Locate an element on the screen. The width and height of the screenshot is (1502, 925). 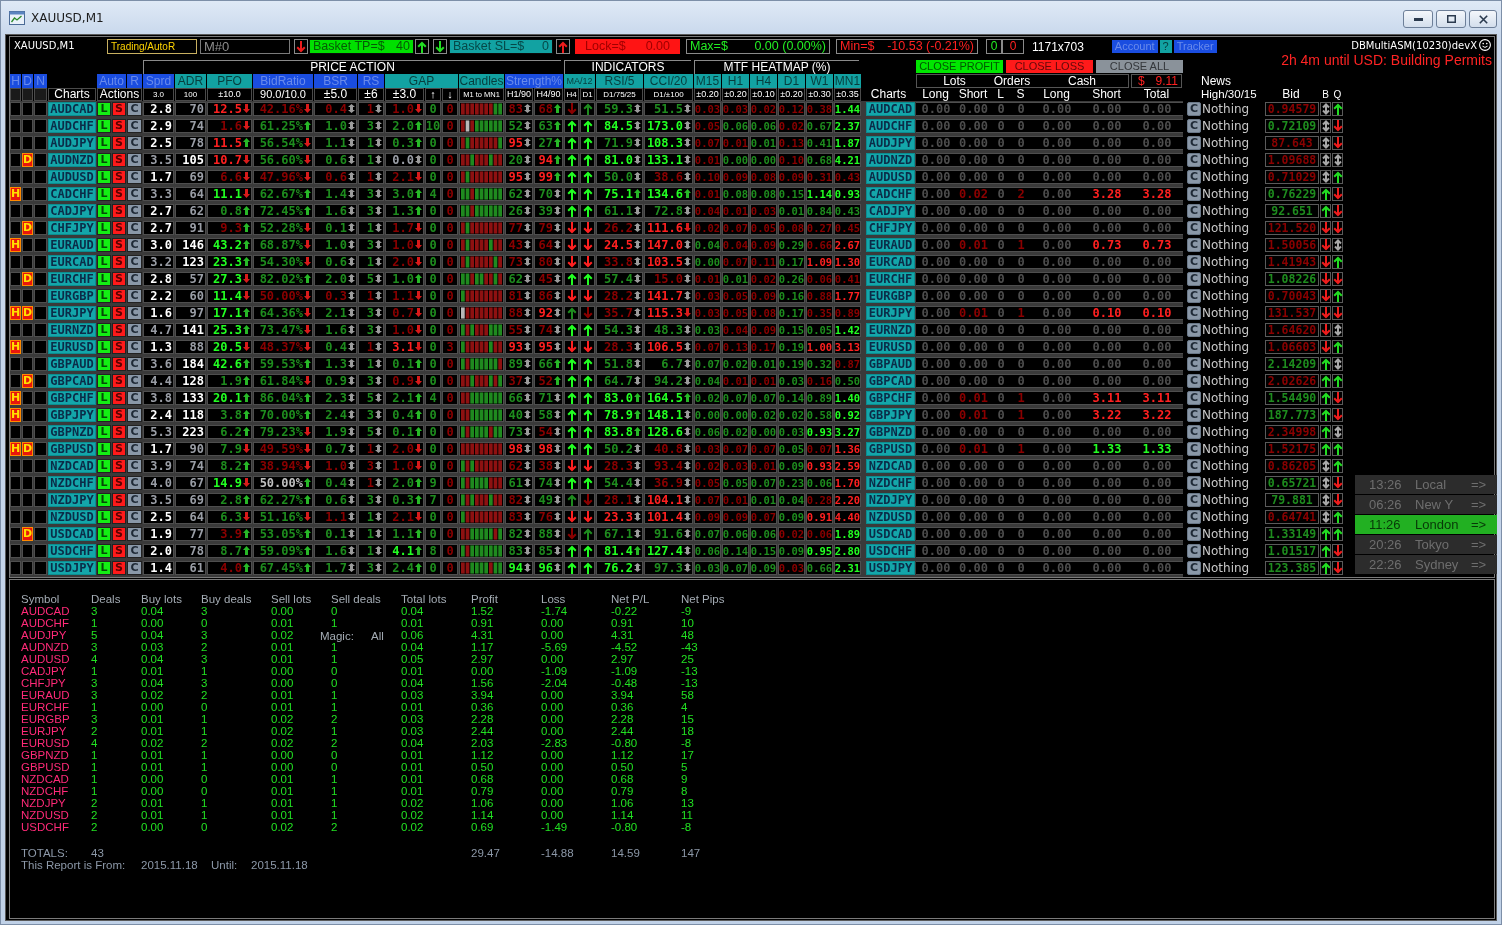
symbol-button: USDCAD is located at coordinates (72, 534).